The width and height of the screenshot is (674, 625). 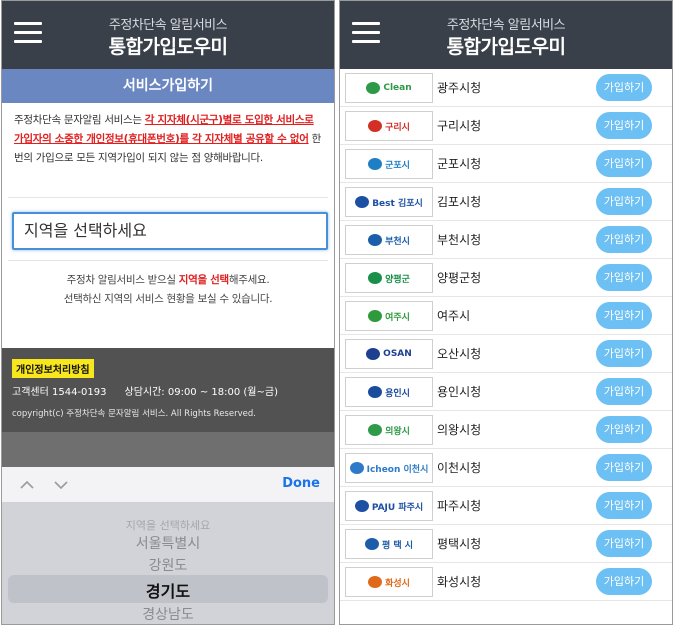 I want to click on city-logo: 용인시, so click(x=389, y=392).